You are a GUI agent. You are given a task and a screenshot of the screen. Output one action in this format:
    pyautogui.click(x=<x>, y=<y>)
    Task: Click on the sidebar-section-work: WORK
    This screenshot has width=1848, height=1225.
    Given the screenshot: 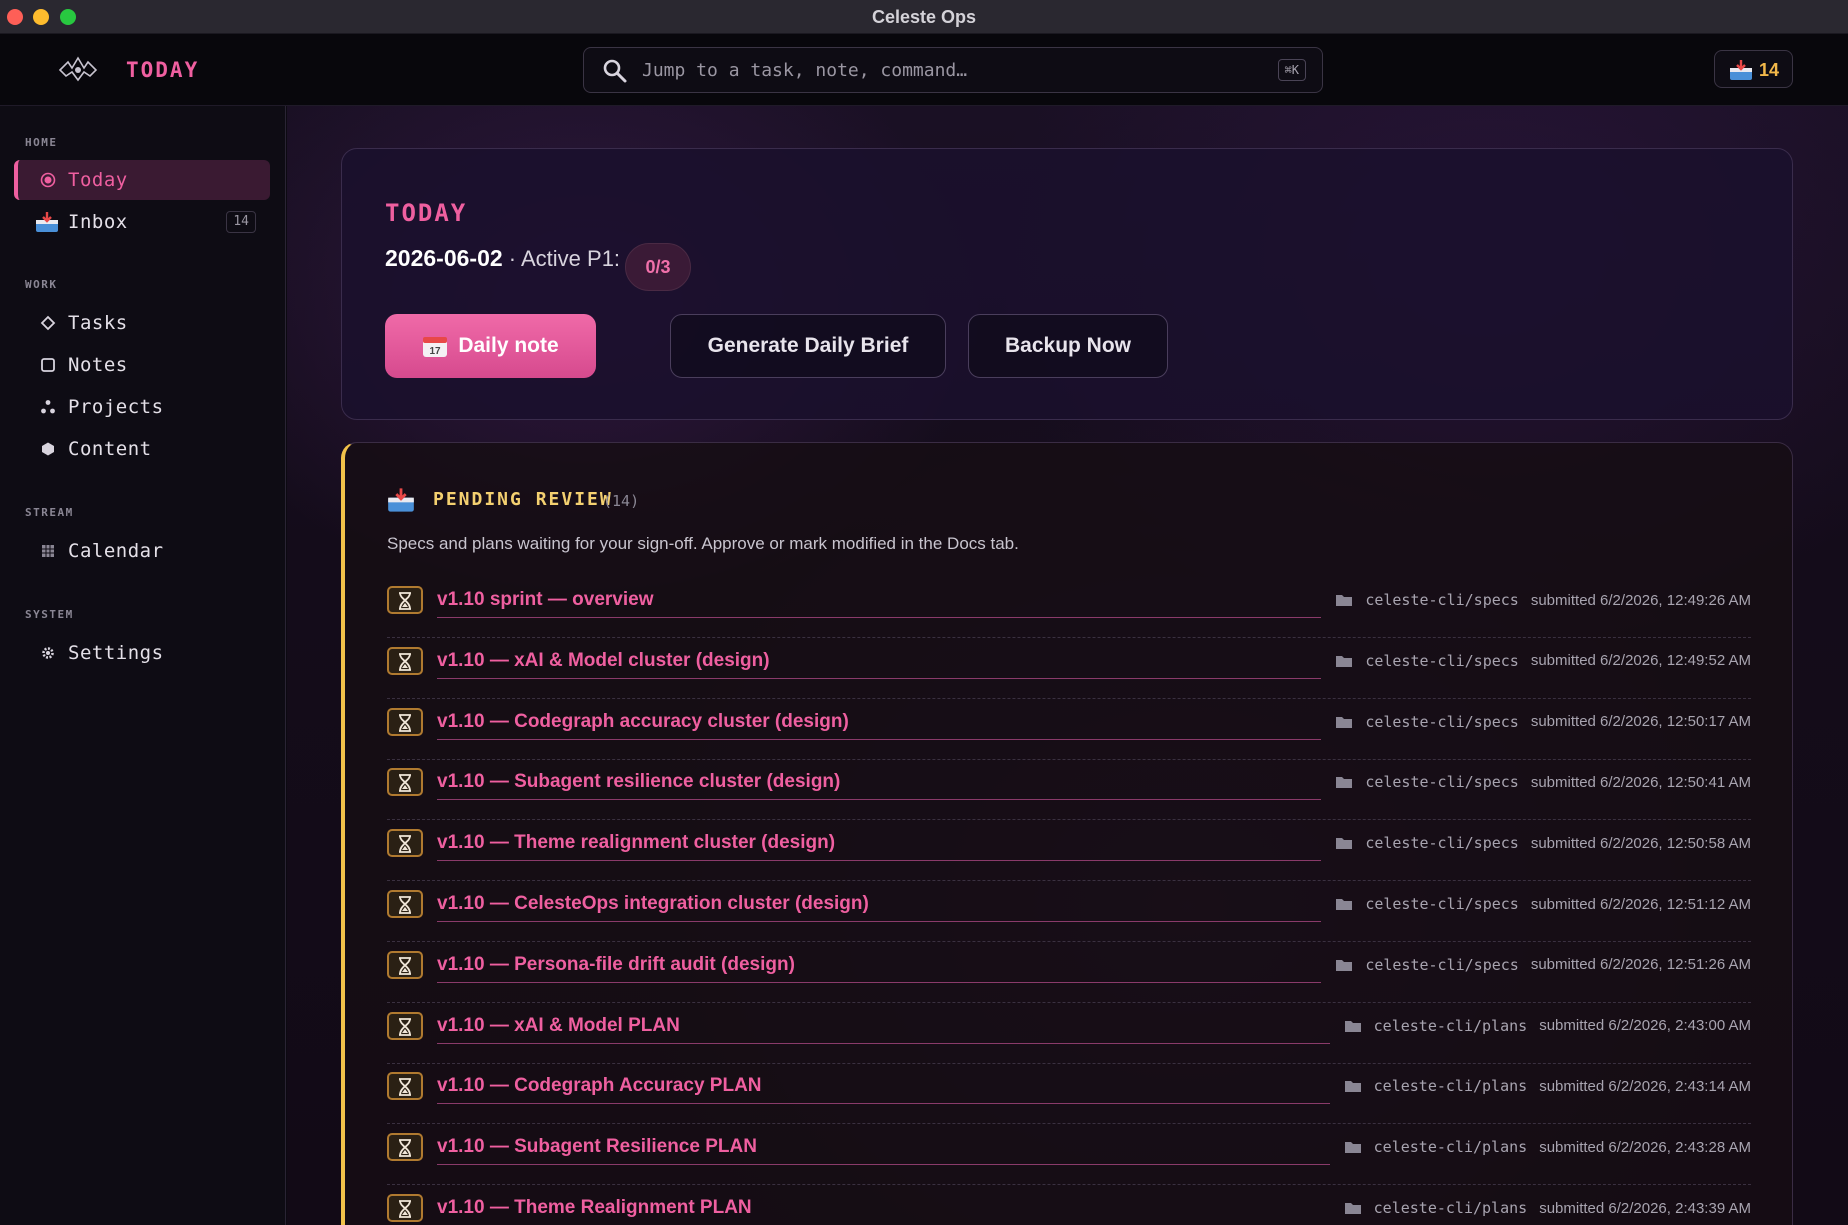 What is the action you would take?
    pyautogui.click(x=41, y=284)
    